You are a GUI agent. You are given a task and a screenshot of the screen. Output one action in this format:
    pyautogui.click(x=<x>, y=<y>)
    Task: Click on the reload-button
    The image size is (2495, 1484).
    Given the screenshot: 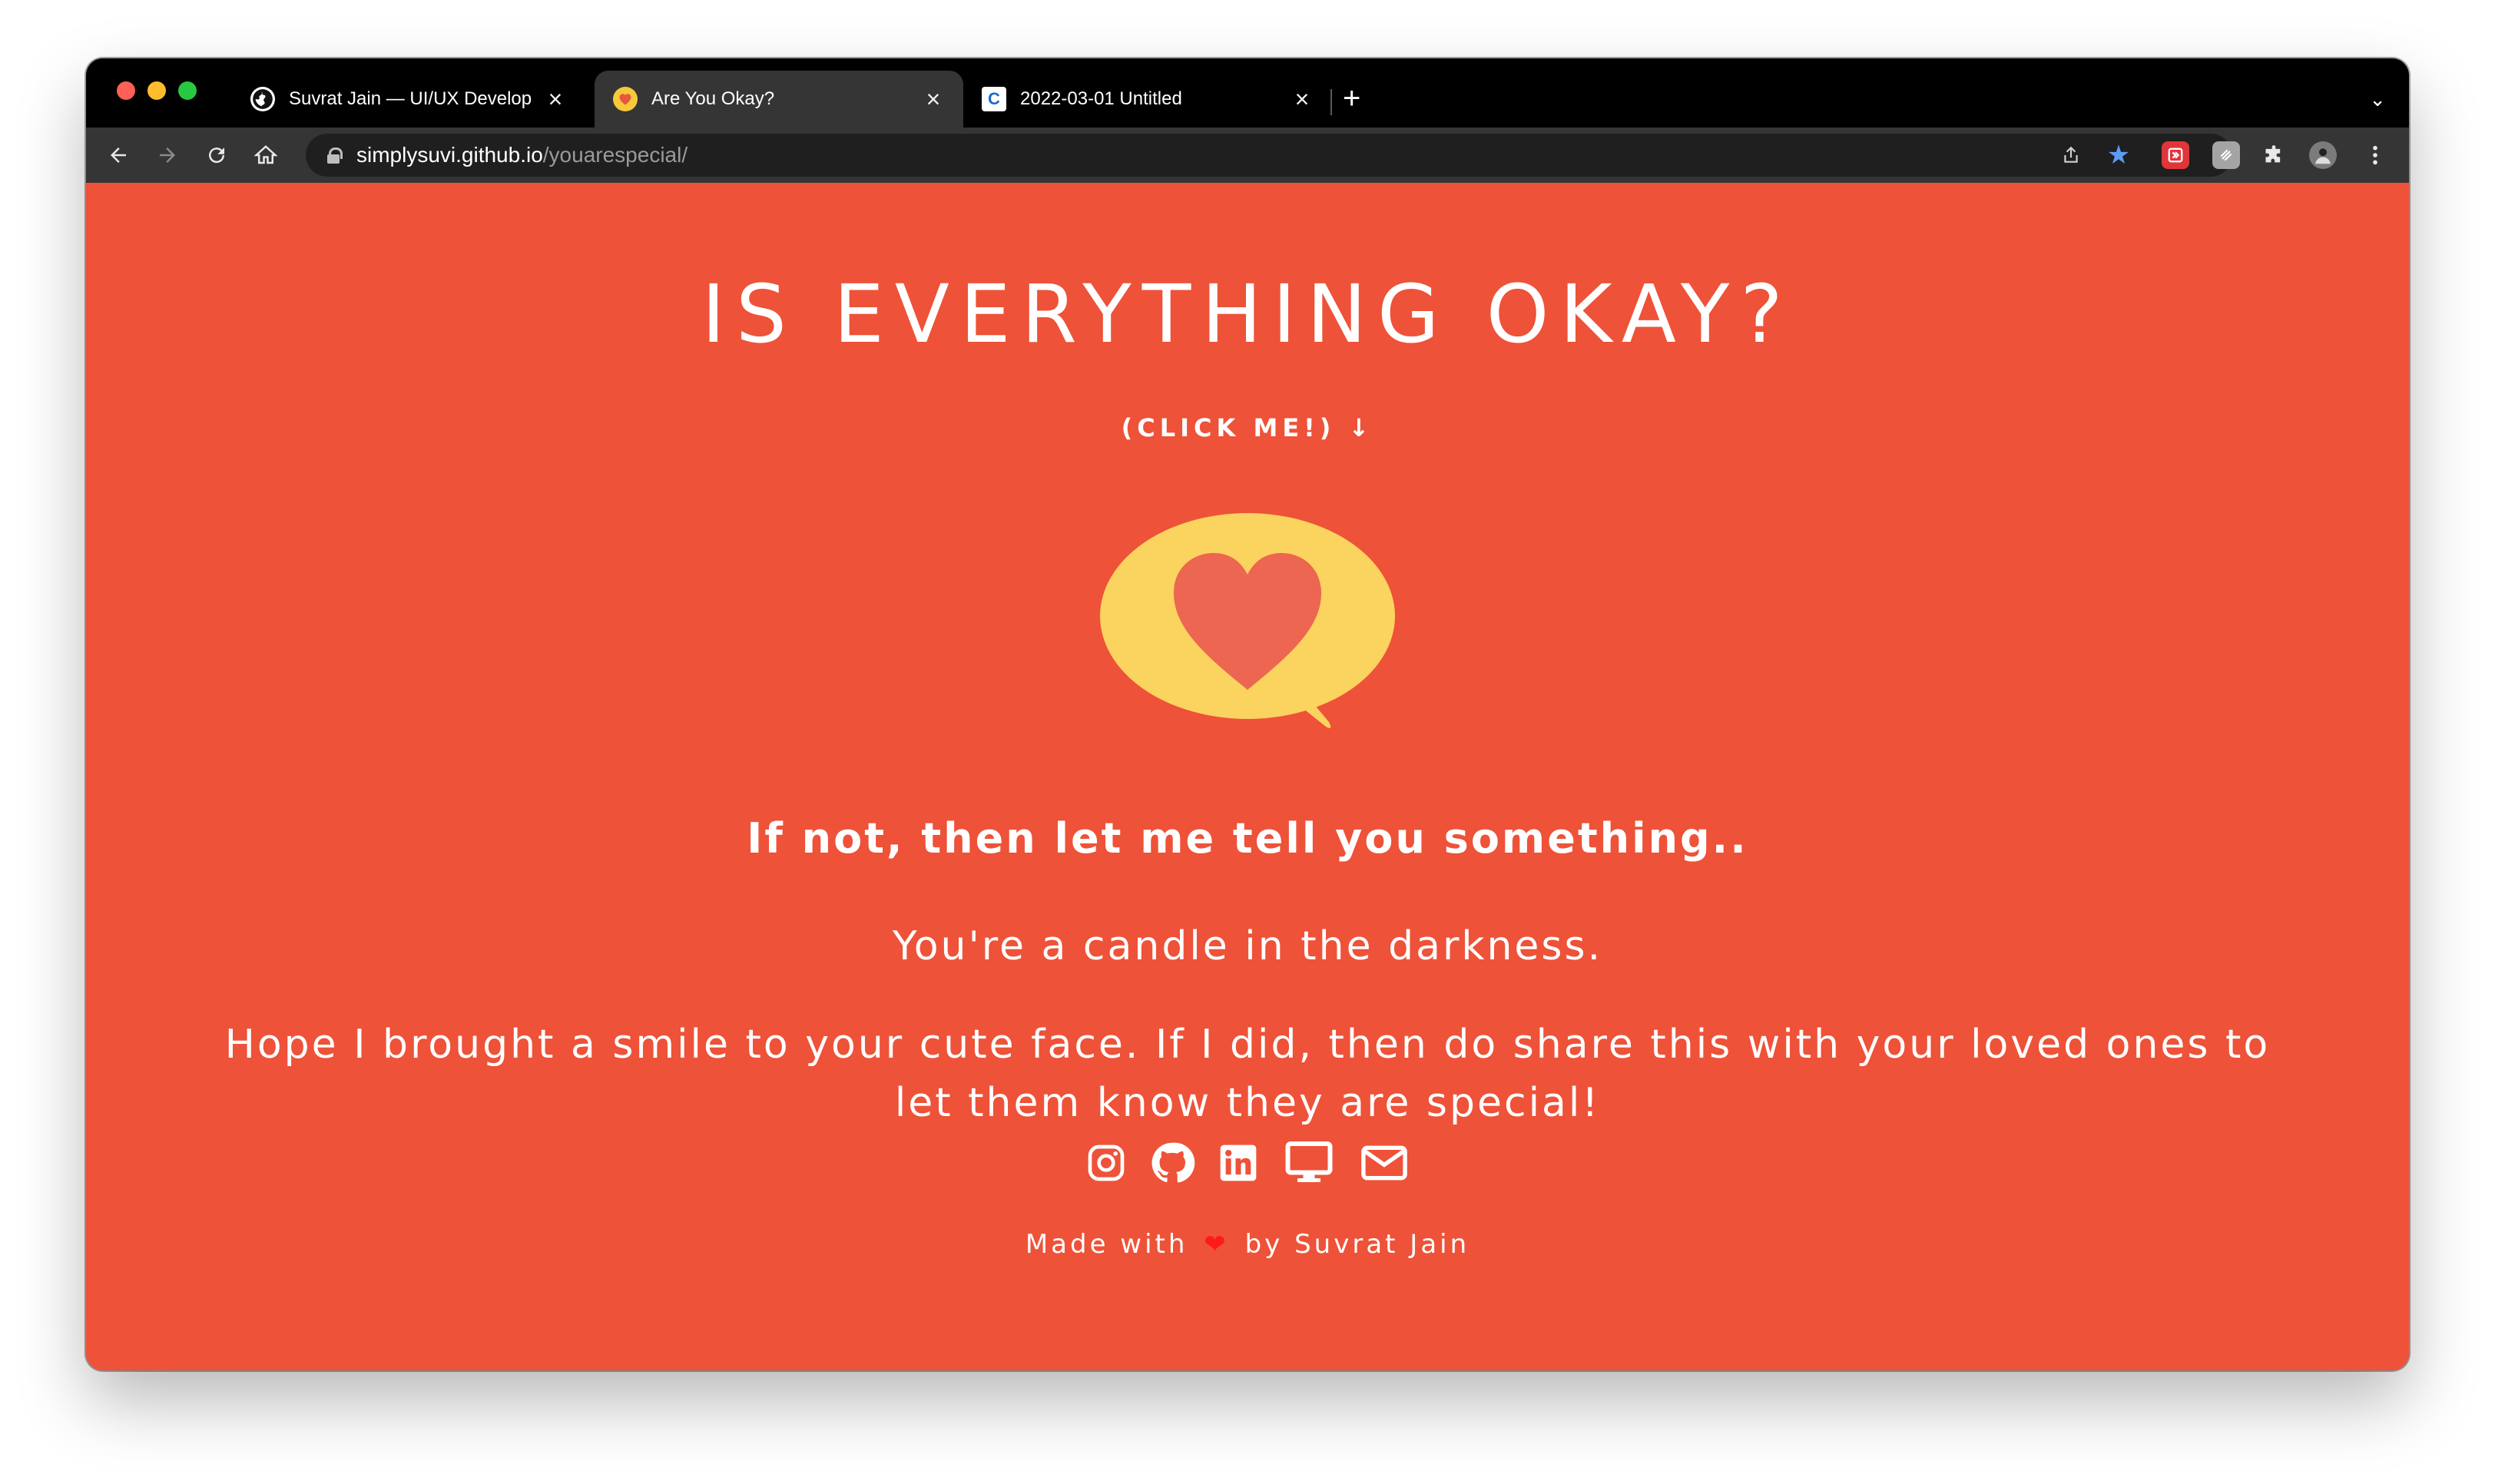 What is the action you would take?
    pyautogui.click(x=217, y=155)
    